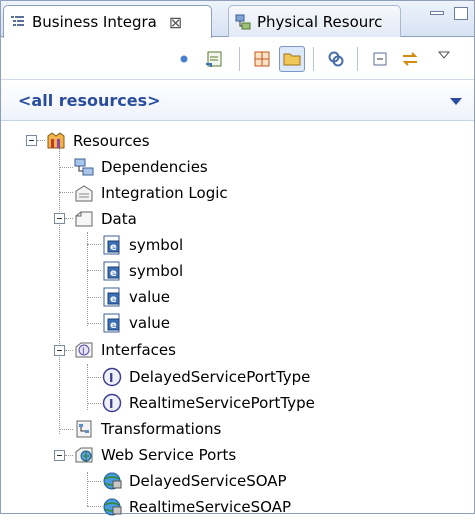 Image resolution: width=475 pixels, height=520 pixels. What do you see at coordinates (17, 21) in the screenshot?
I see `business-integration-icon` at bounding box center [17, 21].